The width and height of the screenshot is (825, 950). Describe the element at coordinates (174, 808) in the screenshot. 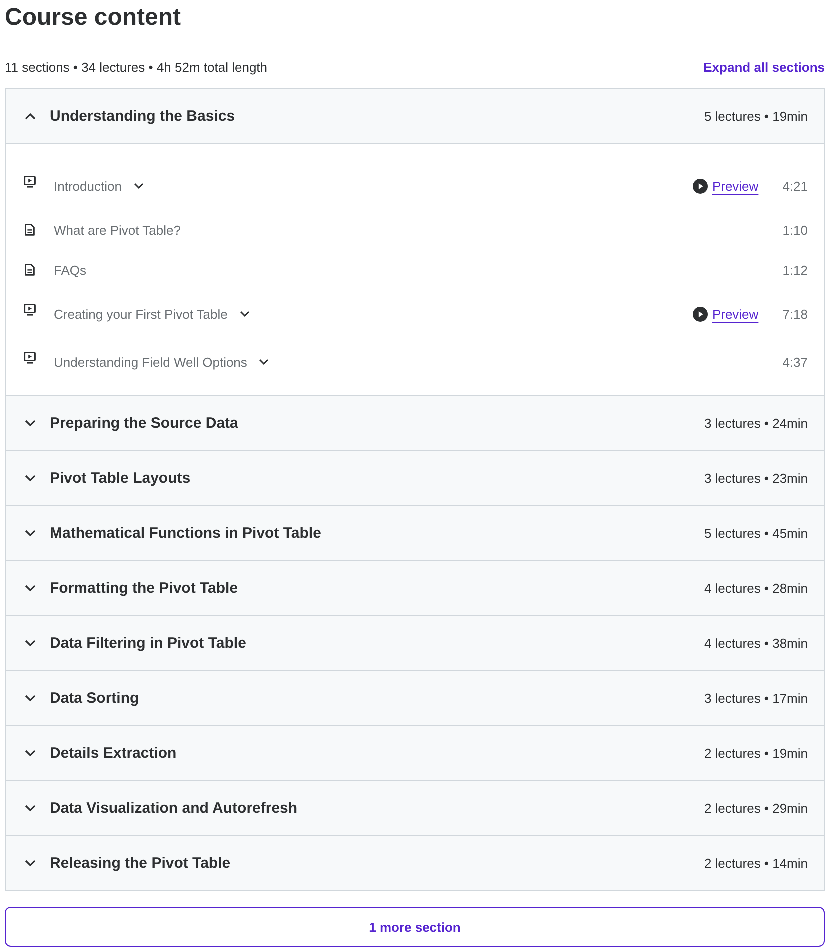

I see `section-title: Data Visualization and Autorefresh` at that location.